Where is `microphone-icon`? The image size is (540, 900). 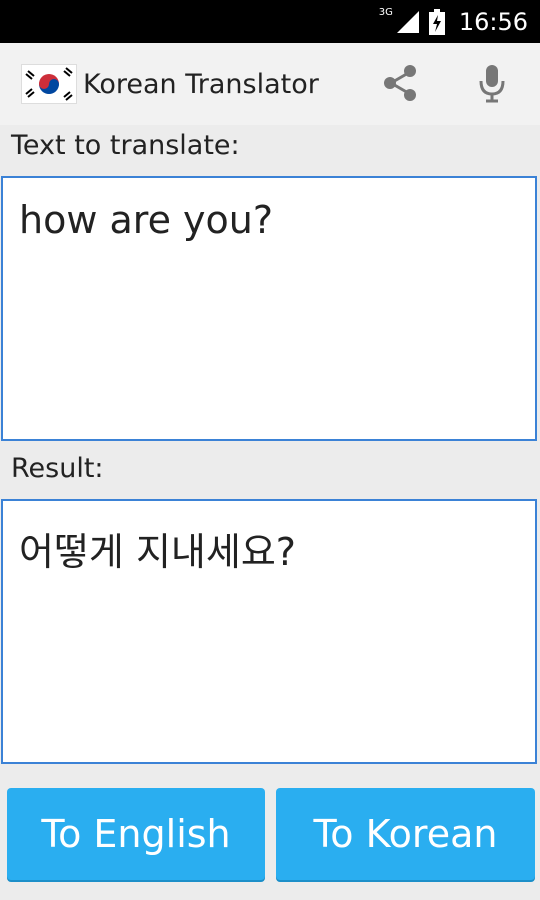 microphone-icon is located at coordinates (492, 84).